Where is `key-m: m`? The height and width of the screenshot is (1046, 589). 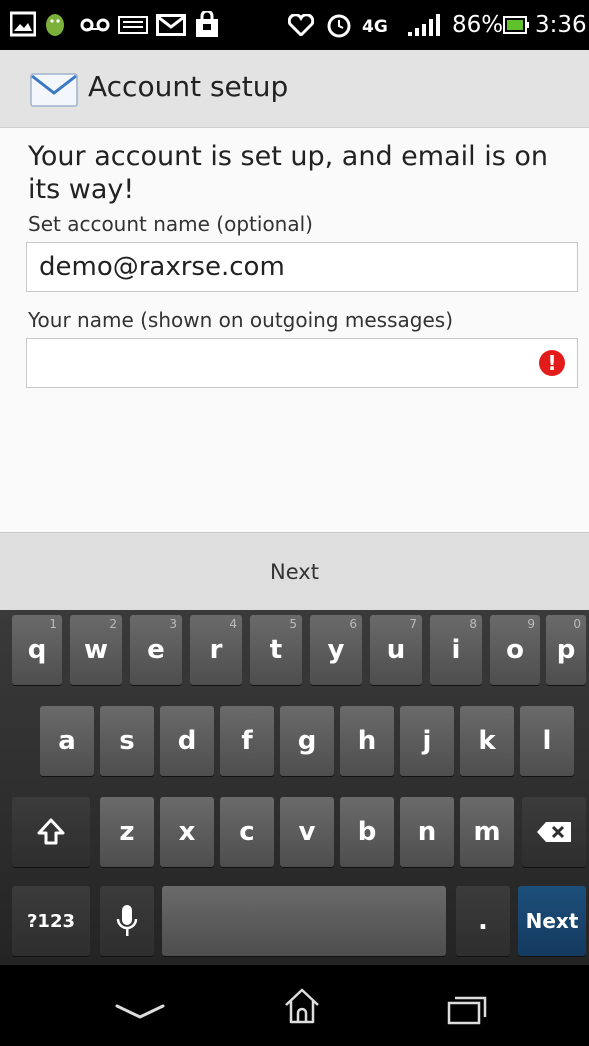 key-m: m is located at coordinates (487, 832).